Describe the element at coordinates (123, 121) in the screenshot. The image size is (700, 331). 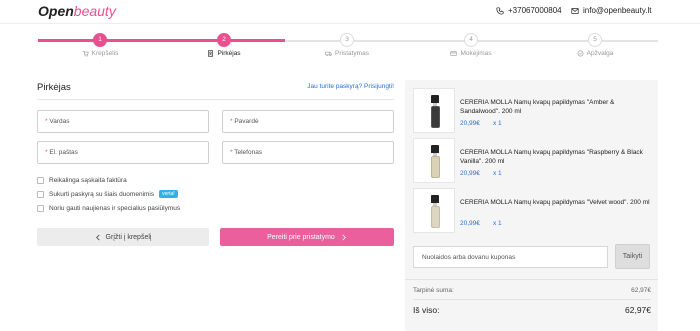
I see `first-name-field: * Vardas` at that location.